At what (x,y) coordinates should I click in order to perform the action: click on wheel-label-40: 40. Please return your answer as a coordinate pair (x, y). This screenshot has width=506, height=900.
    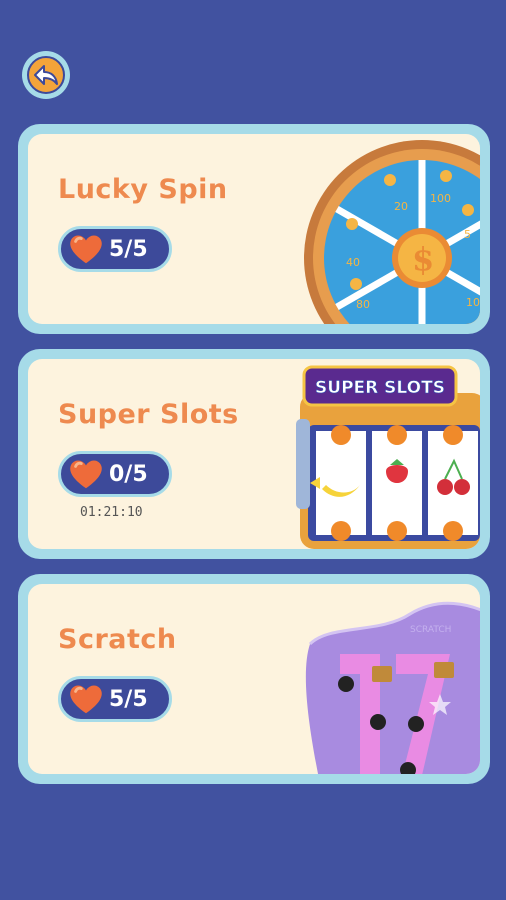
    Looking at the image, I should click on (353, 262).